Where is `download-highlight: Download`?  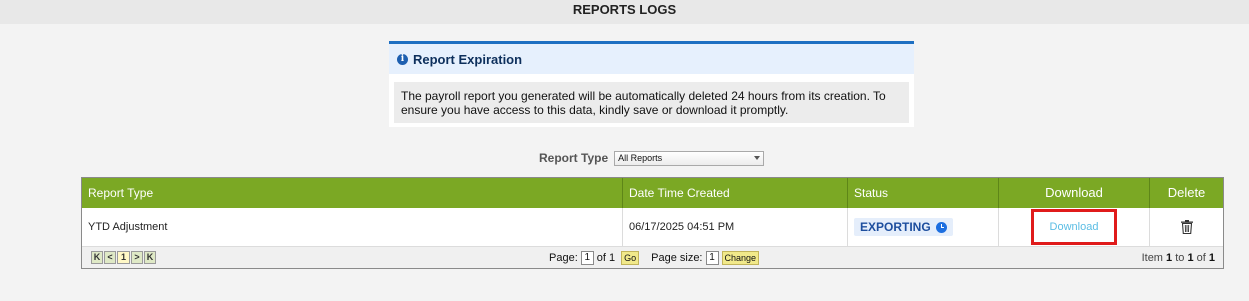
download-highlight: Download is located at coordinates (1074, 227).